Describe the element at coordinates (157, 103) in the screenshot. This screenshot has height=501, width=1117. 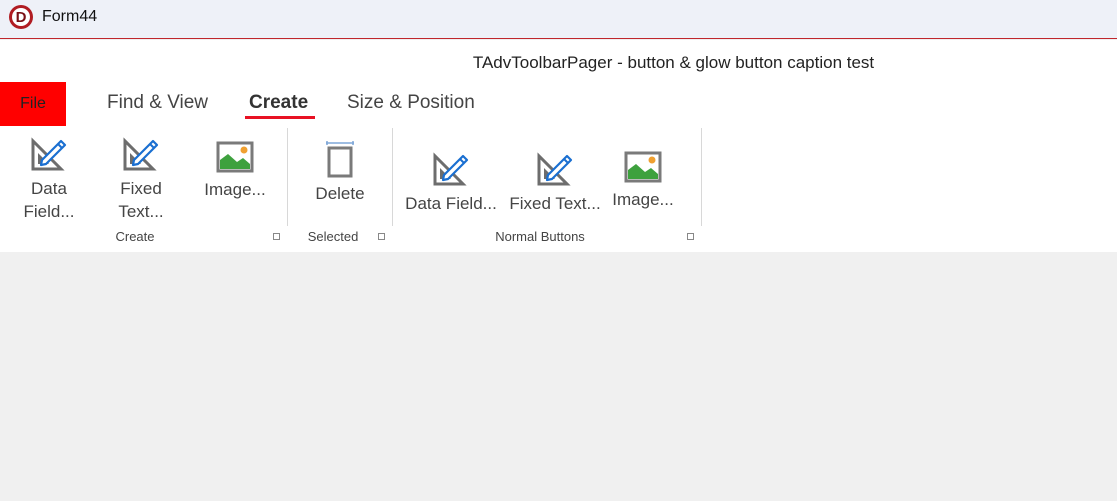
I see `tab-find-view: Find & View` at that location.